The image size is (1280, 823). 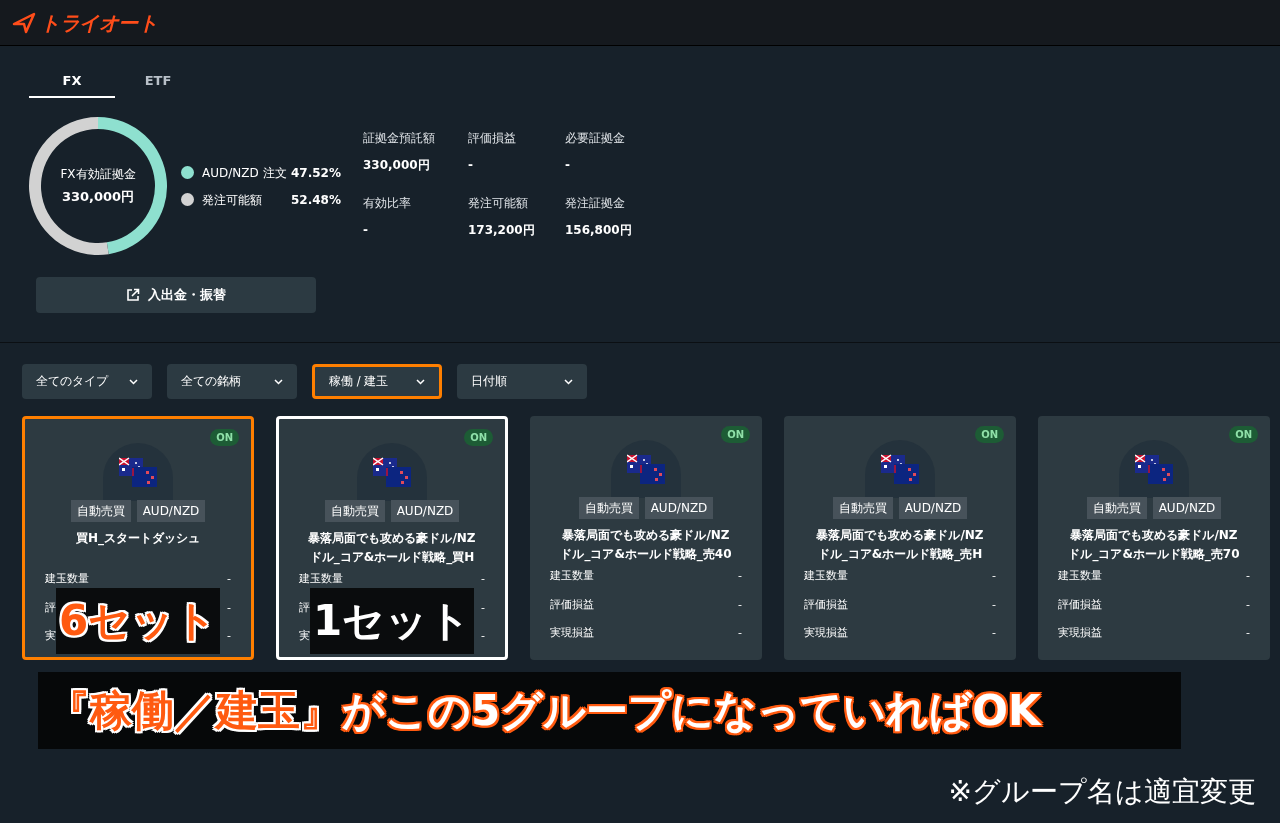 What do you see at coordinates (387, 203) in the screenshot?
I see `stat-label: 有効比率` at bounding box center [387, 203].